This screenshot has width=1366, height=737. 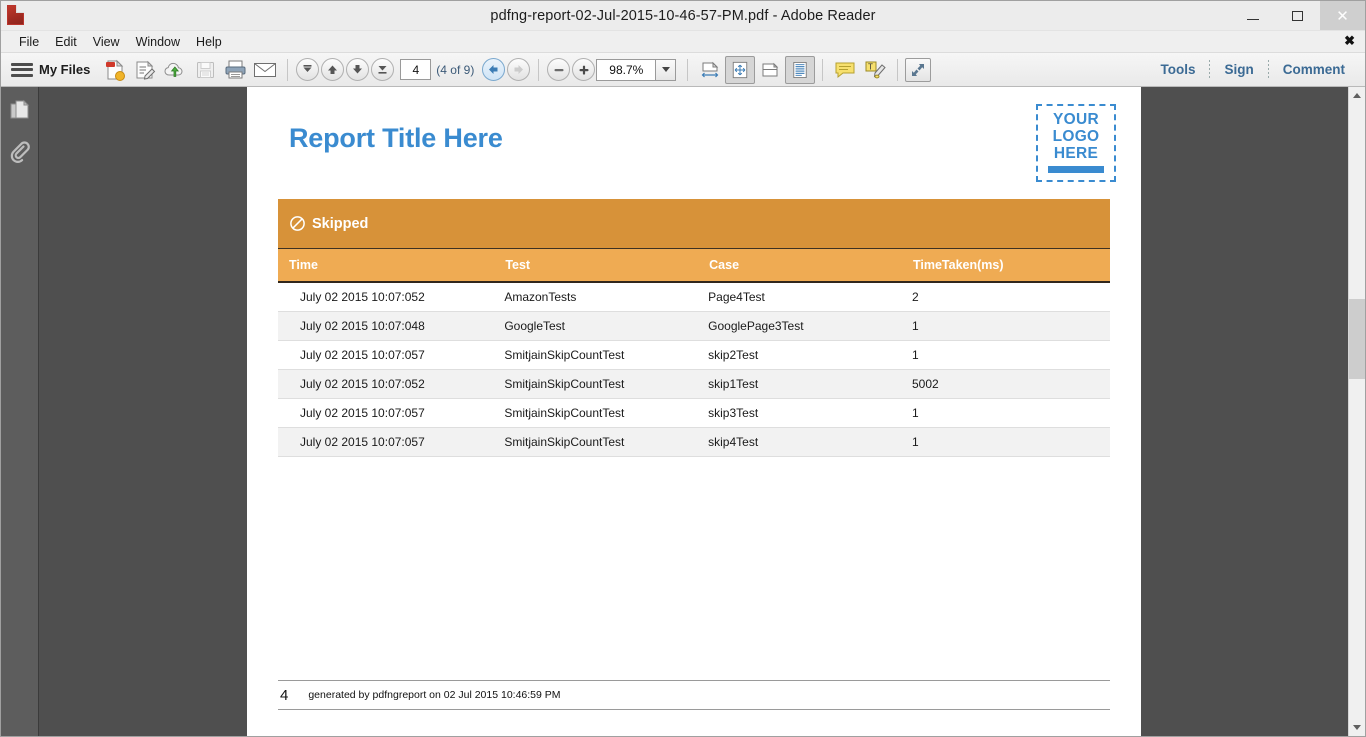 What do you see at coordinates (770, 70) in the screenshot?
I see `fit-visible-icon` at bounding box center [770, 70].